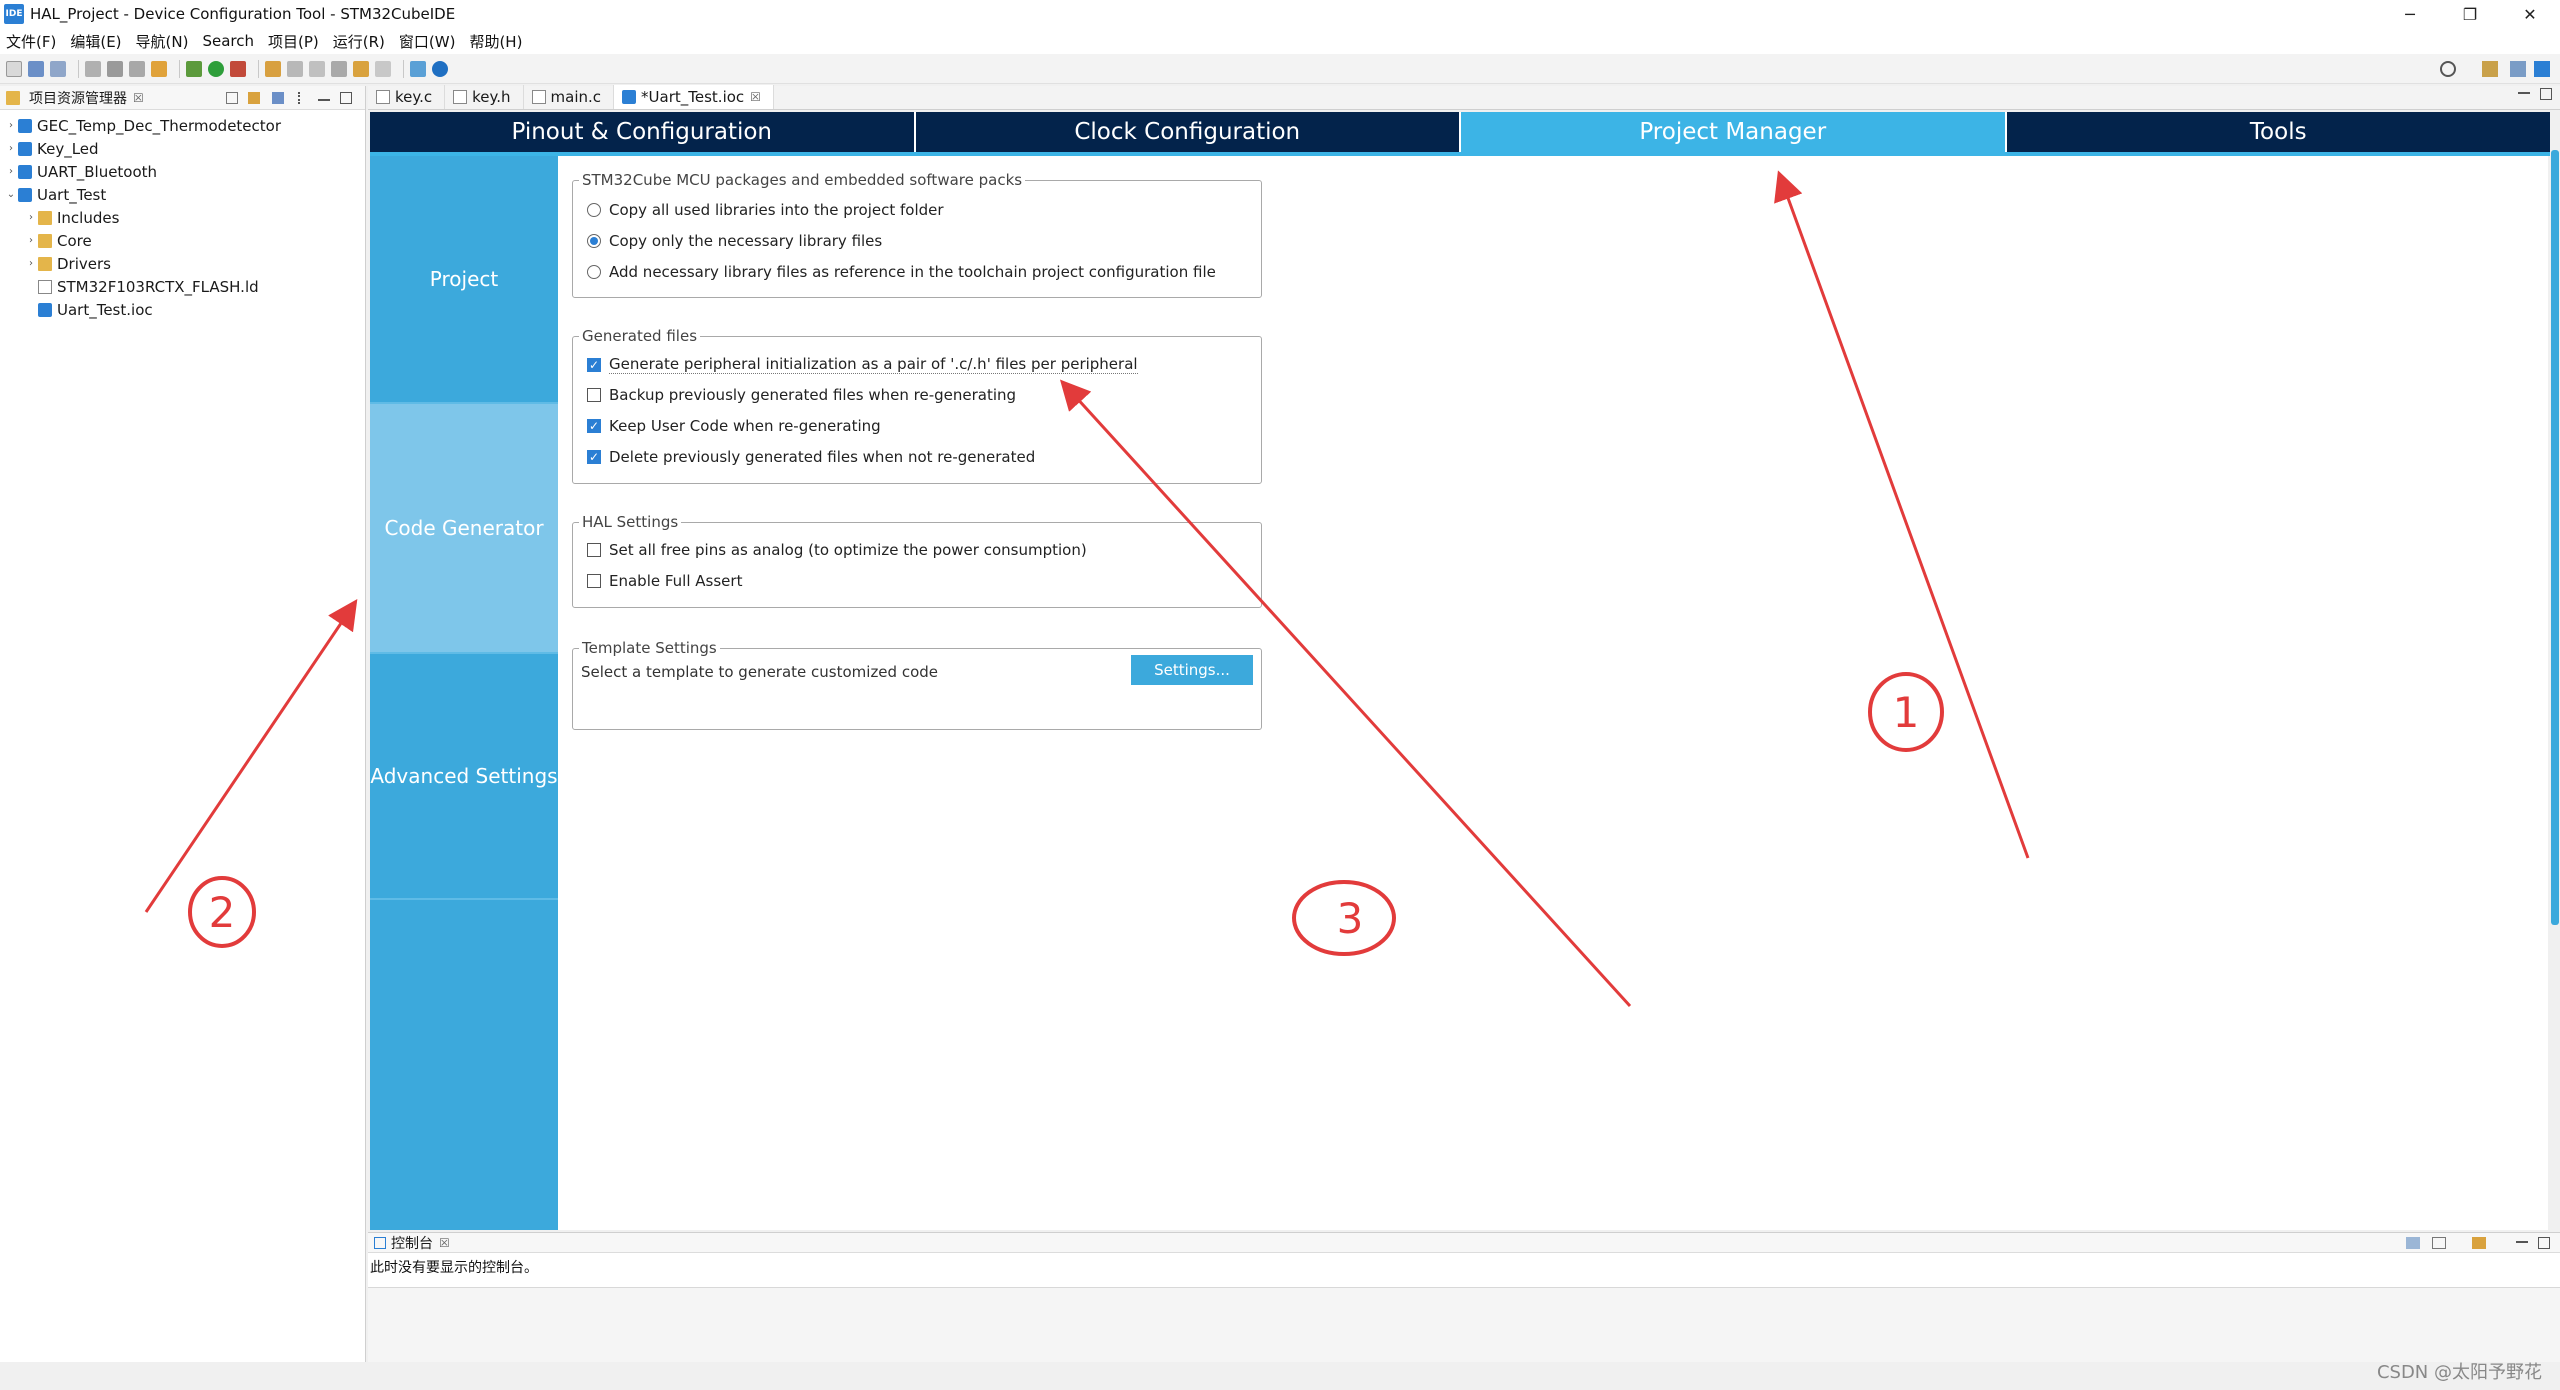  I want to click on info-icon, so click(440, 68).